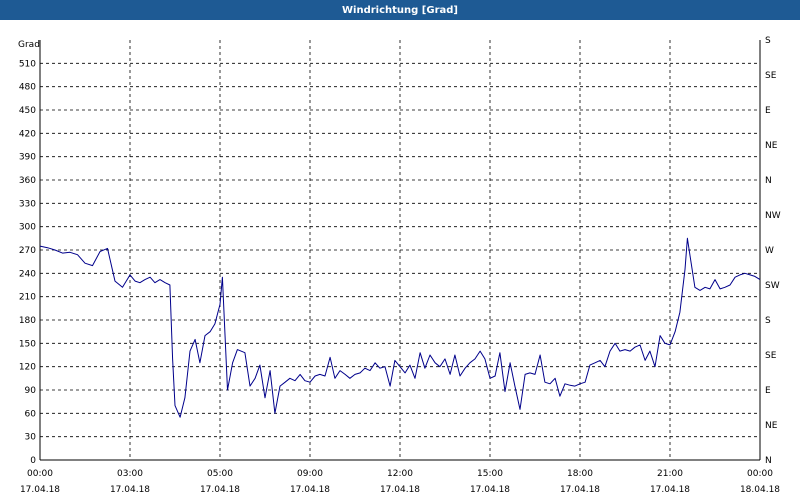 The height and width of the screenshot is (500, 800). I want to click on x-tick-time-label: 03:00, so click(130, 474).